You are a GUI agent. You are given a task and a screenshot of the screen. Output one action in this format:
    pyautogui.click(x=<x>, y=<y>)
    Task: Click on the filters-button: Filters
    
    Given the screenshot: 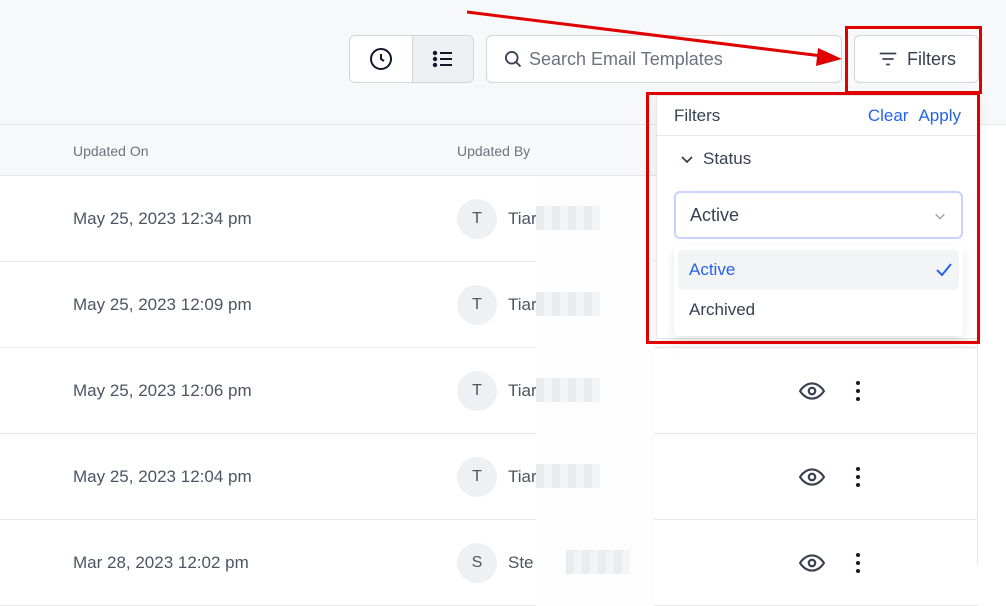 What is the action you would take?
    pyautogui.click(x=916, y=59)
    